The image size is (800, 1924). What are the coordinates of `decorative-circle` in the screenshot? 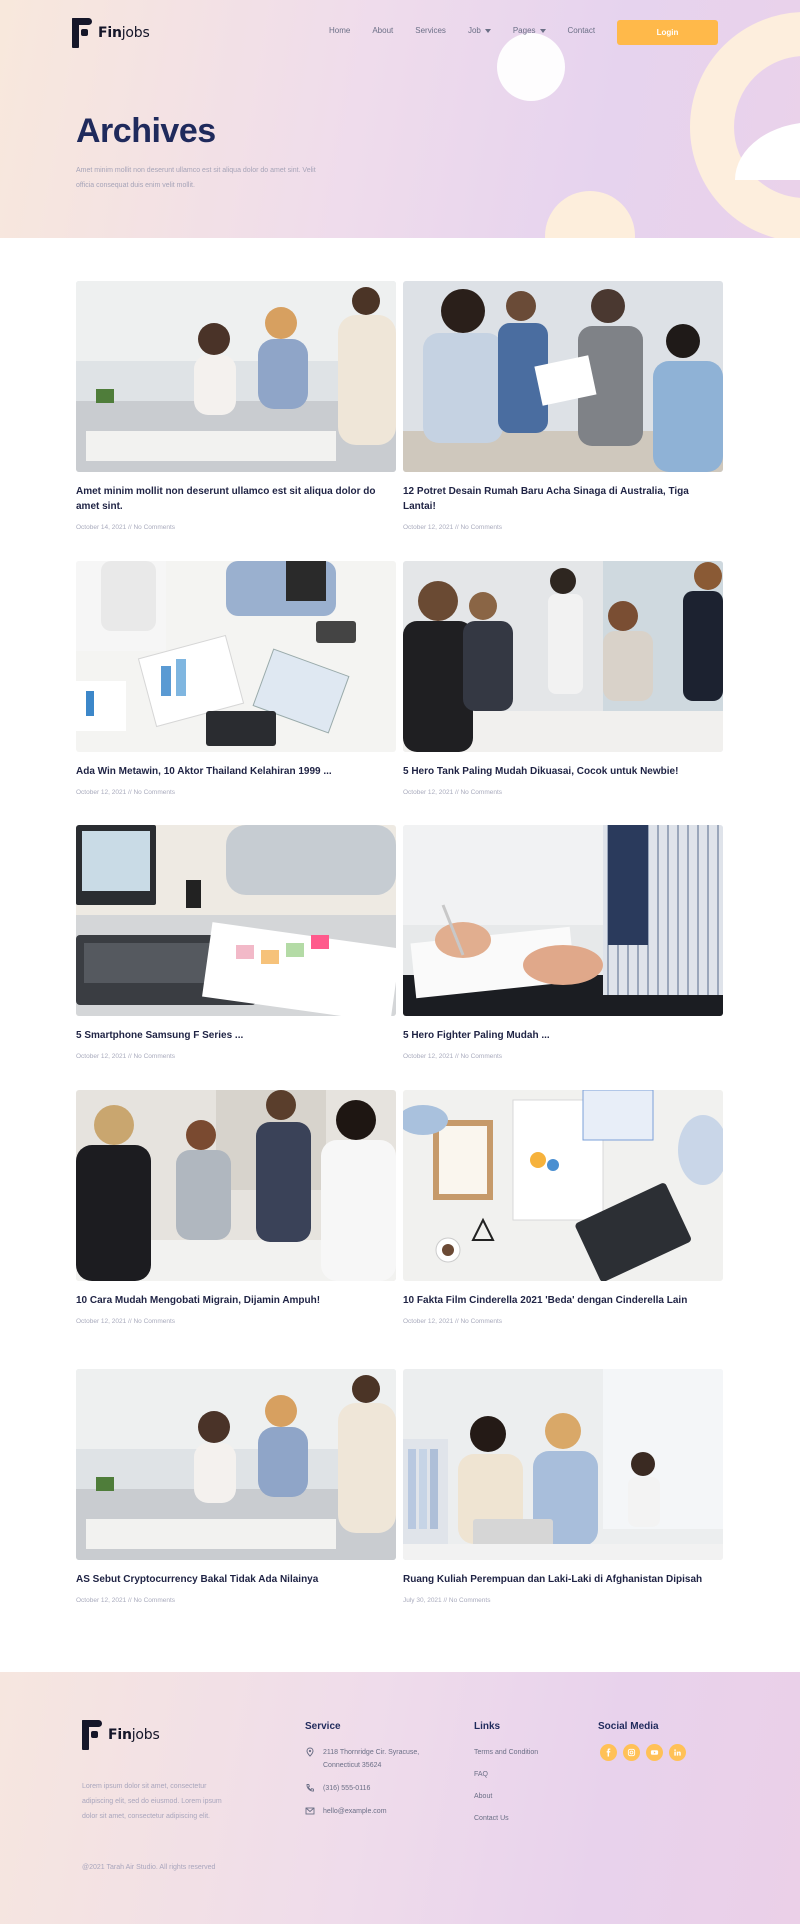 It's located at (531, 67).